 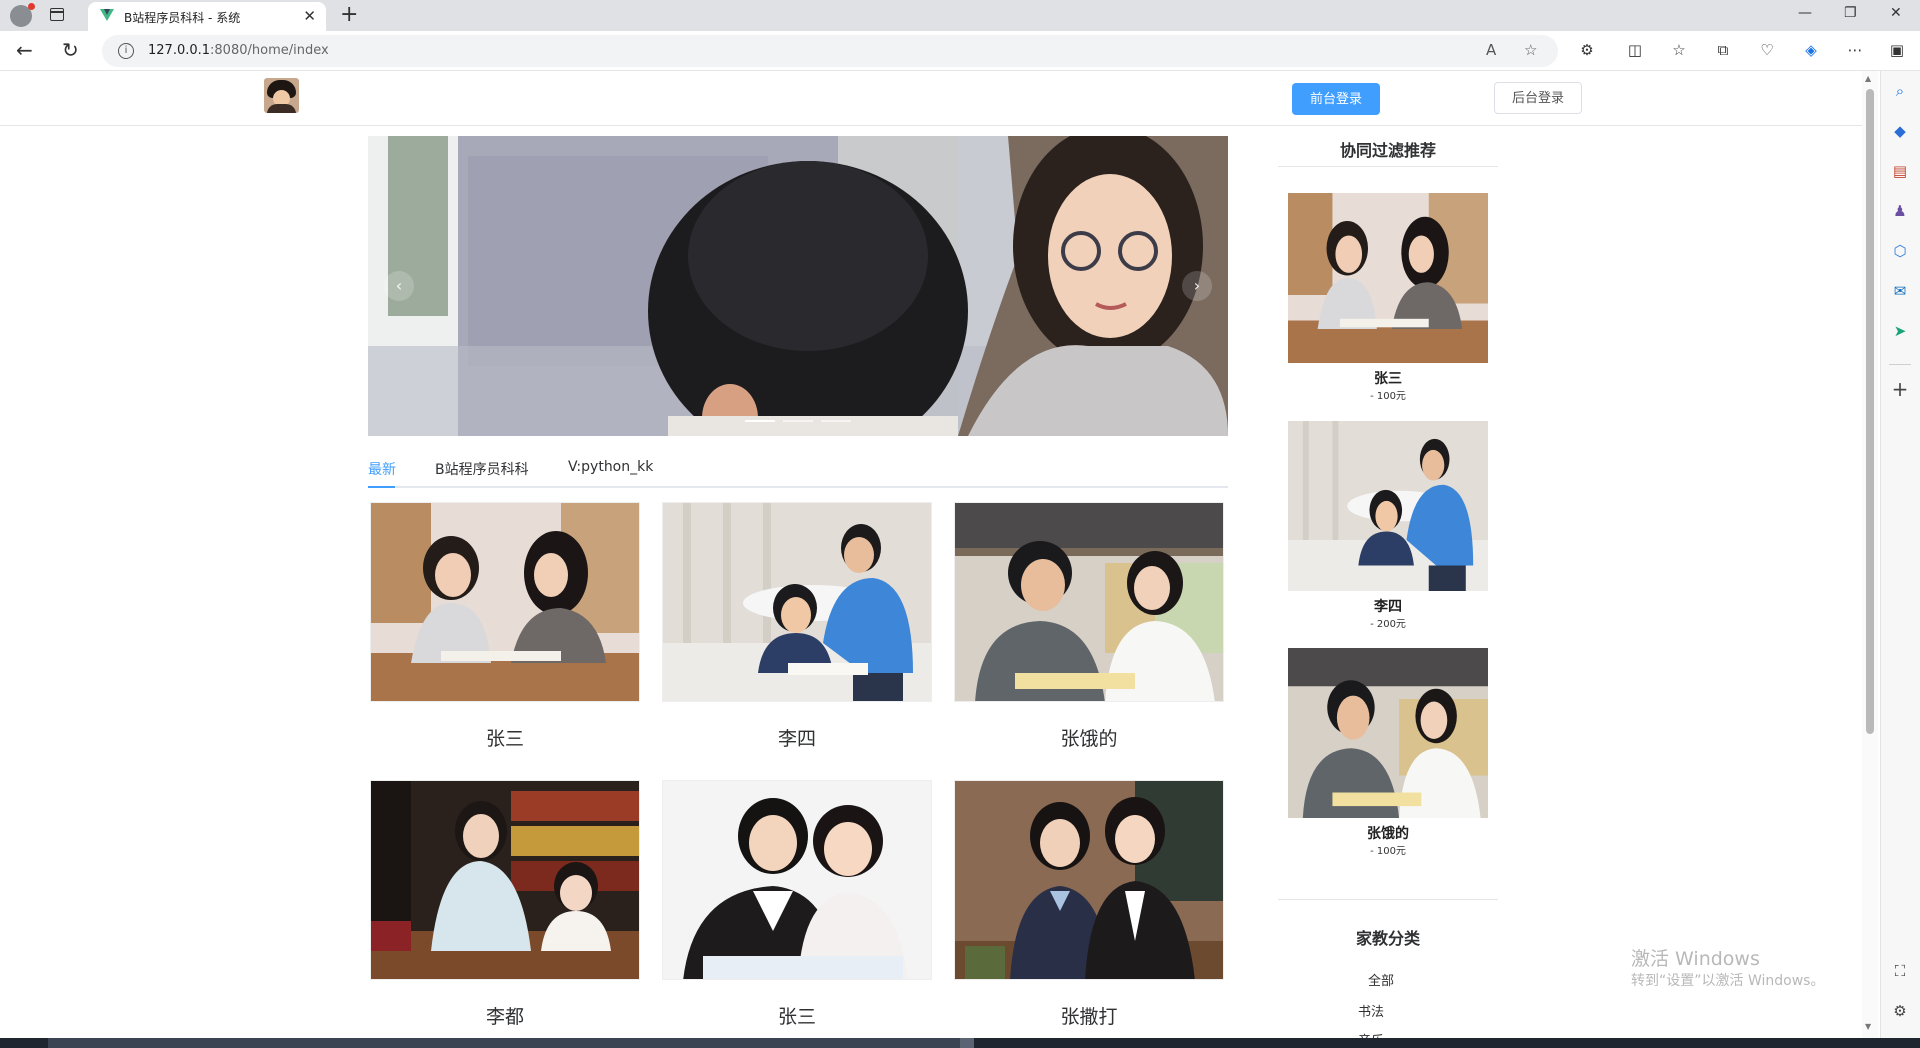 I want to click on category-title: 家教分类, so click(x=1387, y=938).